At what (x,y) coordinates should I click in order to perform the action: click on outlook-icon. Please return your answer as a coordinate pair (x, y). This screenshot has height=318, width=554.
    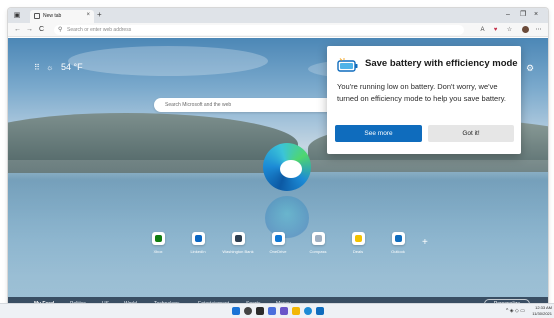
    Looking at the image, I should click on (398, 238).